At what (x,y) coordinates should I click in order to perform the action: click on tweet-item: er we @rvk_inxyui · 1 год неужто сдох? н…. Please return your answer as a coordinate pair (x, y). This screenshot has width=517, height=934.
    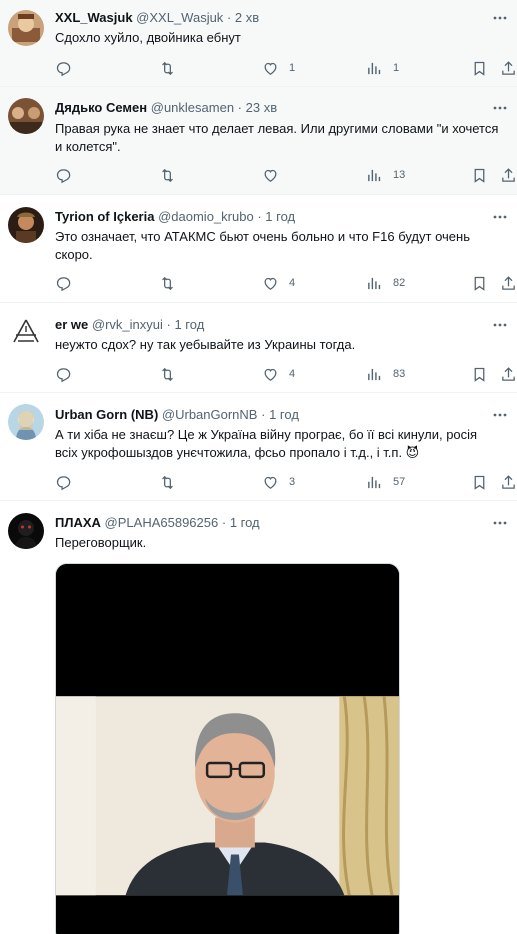
    Looking at the image, I should click on (258, 348).